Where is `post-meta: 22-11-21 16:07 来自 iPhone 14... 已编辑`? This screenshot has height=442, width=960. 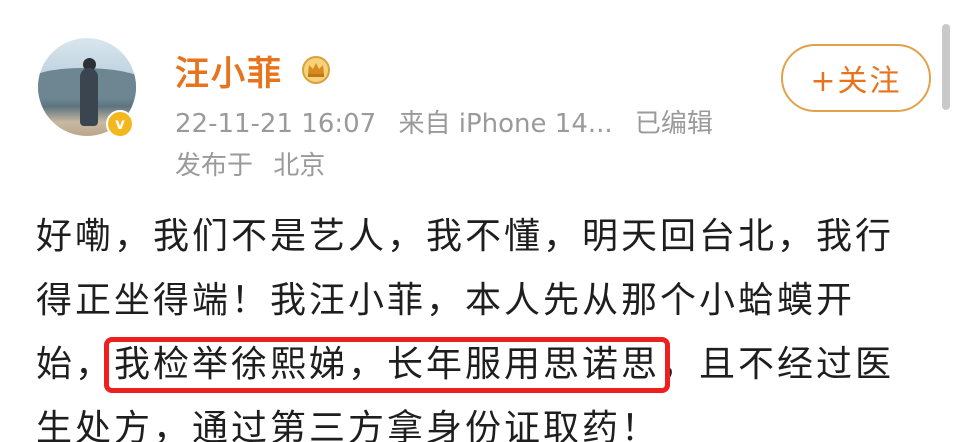
post-meta: 22-11-21 16:07 来自 iPhone 14... 已编辑 is located at coordinates (451, 121).